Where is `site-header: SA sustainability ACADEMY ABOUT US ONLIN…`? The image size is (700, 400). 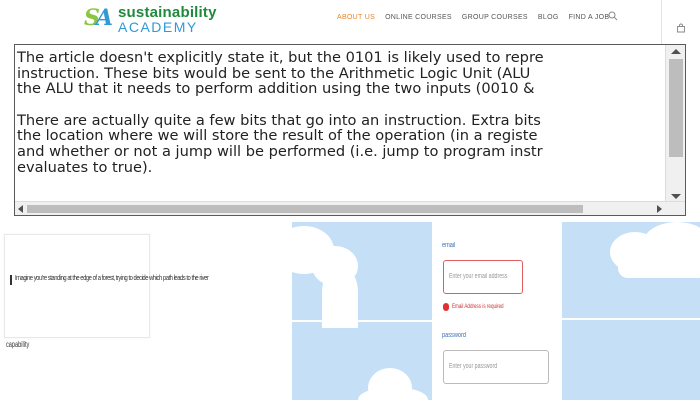
site-header: SA sustainability ACADEMY ABOUT US ONLIN… is located at coordinates (350, 22).